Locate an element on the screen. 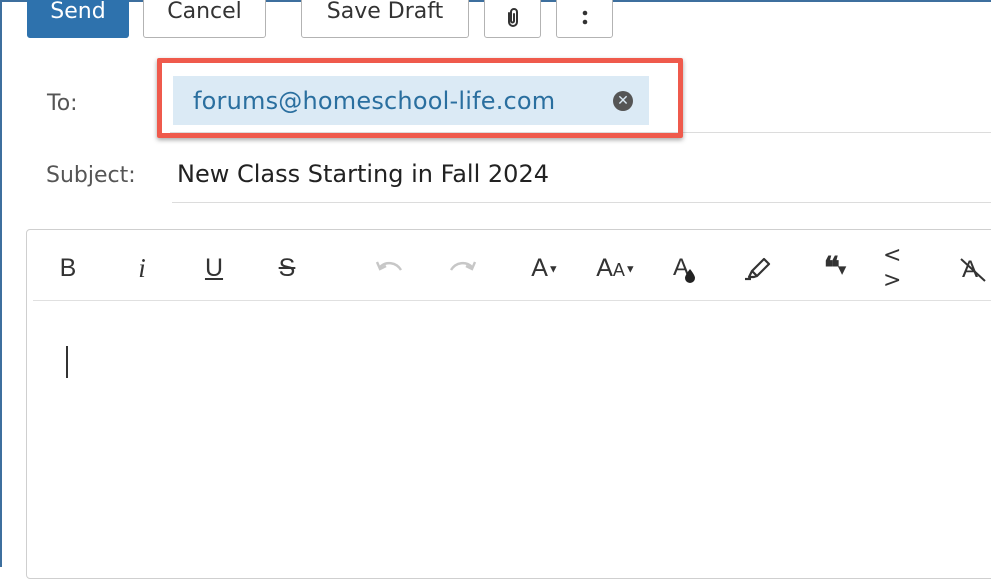 The height and width of the screenshot is (579, 991). cancel-button: Cancel is located at coordinates (204, 19).